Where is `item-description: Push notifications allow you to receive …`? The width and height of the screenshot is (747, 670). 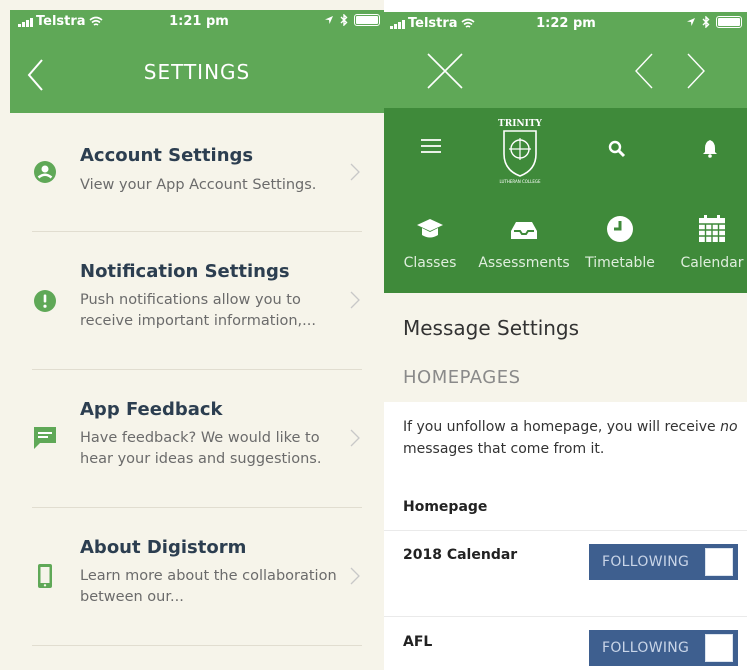 item-description: Push notifications allow you to receive … is located at coordinates (198, 310).